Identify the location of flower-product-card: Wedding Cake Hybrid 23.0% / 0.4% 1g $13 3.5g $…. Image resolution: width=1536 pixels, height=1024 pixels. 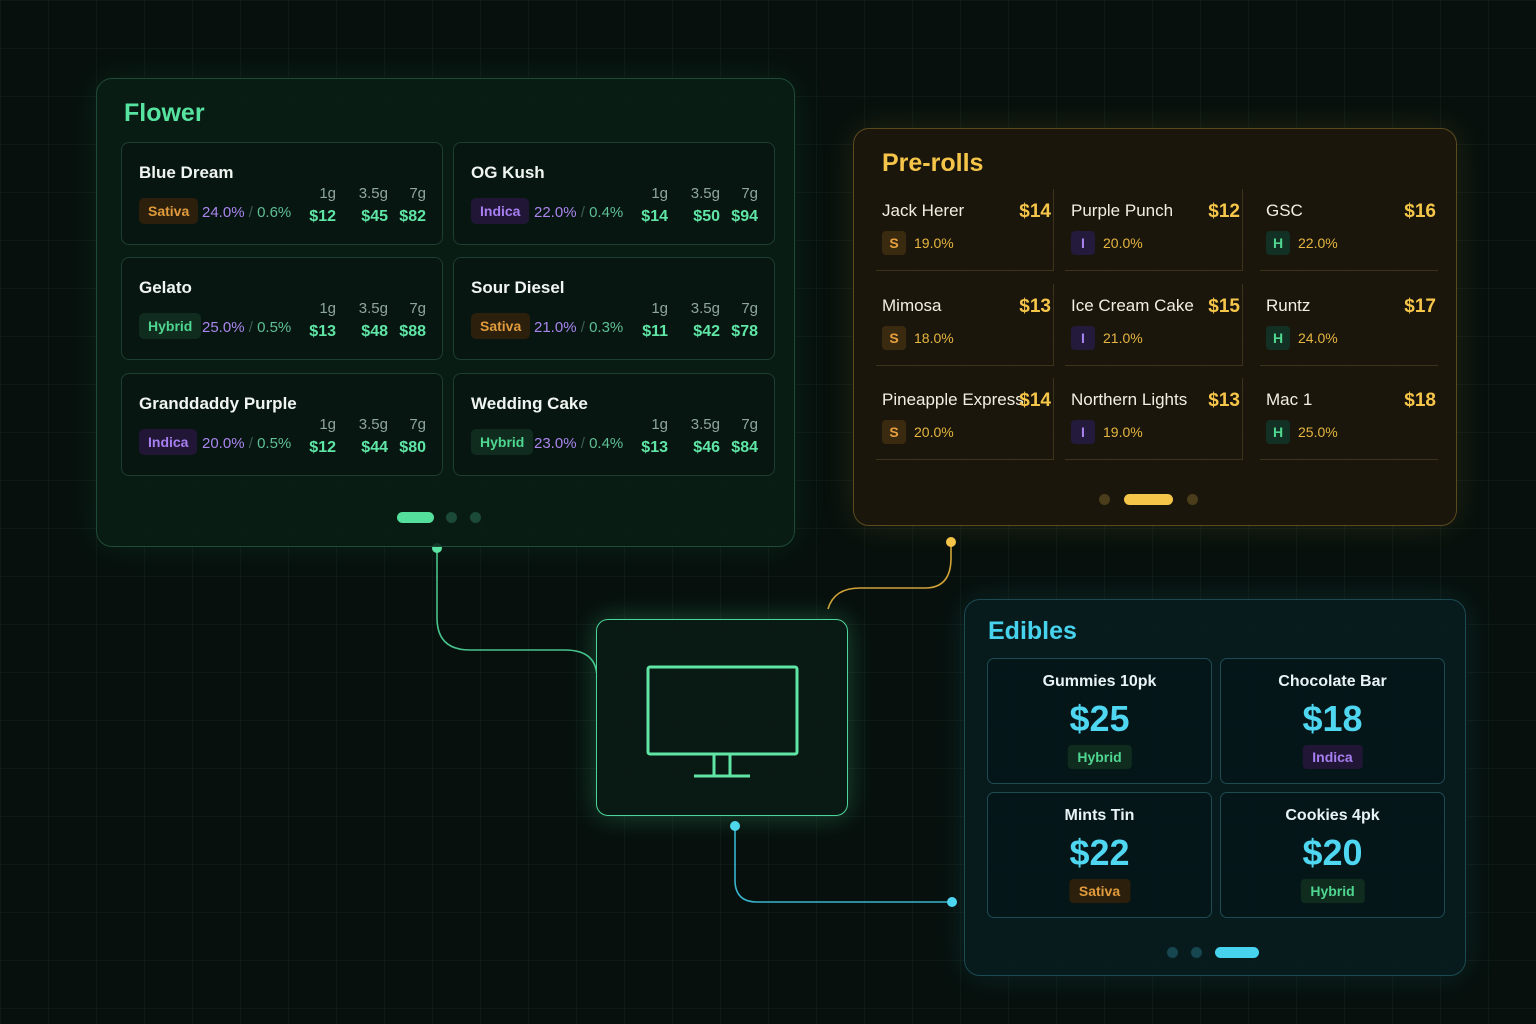
(614, 424).